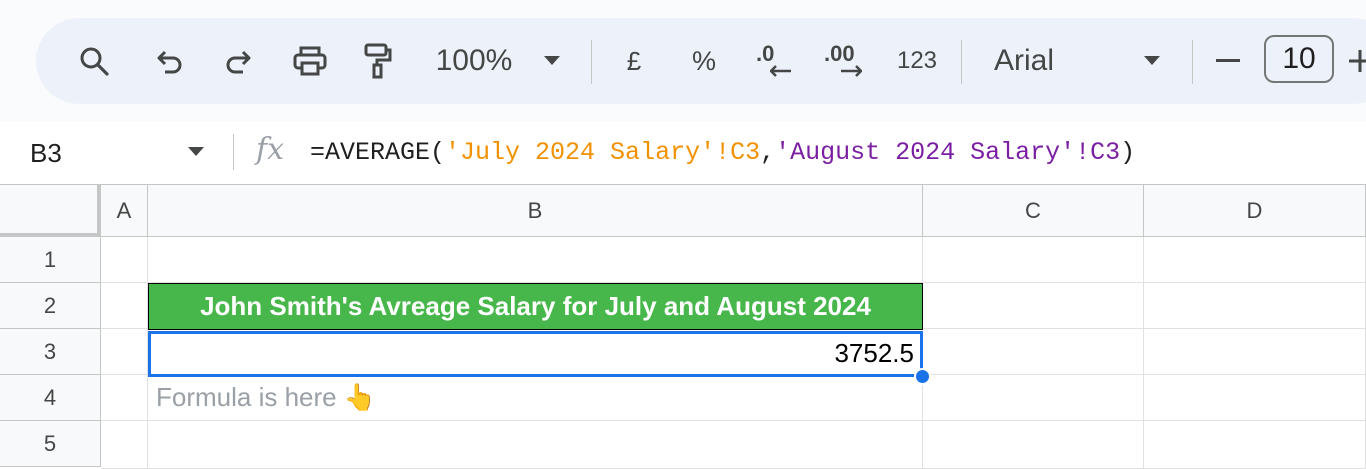  Describe the element at coordinates (948, 152) in the screenshot. I see `formula-ref-august: 'August 2024 Salary'!C3` at that location.